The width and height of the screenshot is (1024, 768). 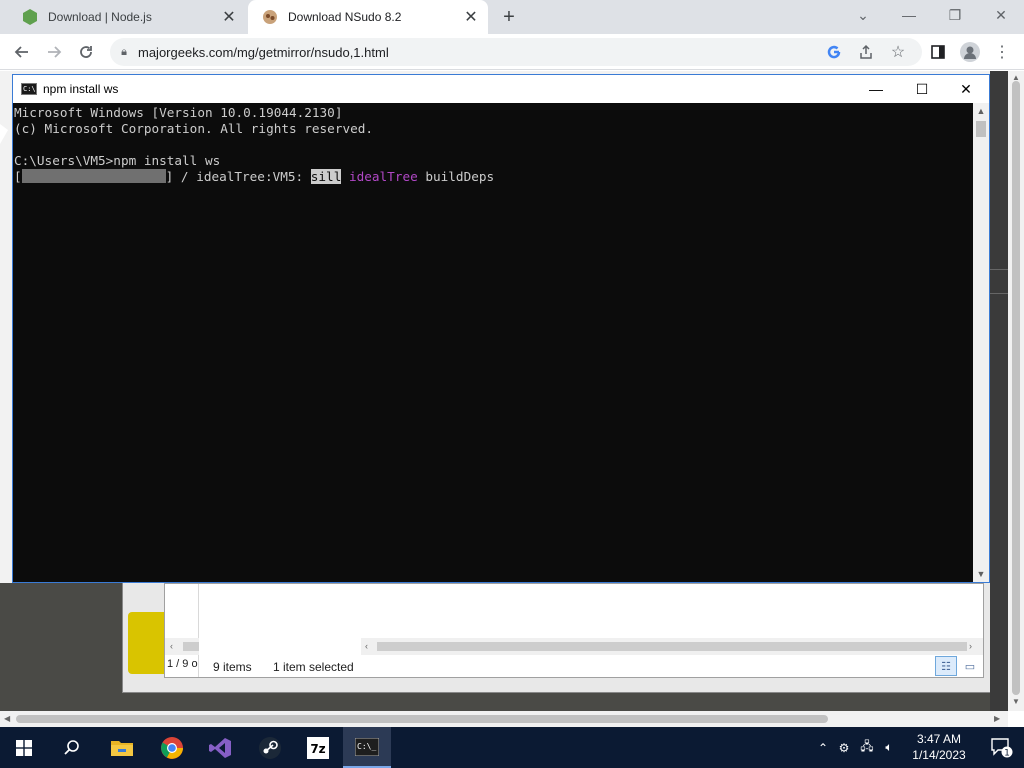 What do you see at coordinates (939, 755) in the screenshot?
I see `clock-date: 1/14/2023` at bounding box center [939, 755].